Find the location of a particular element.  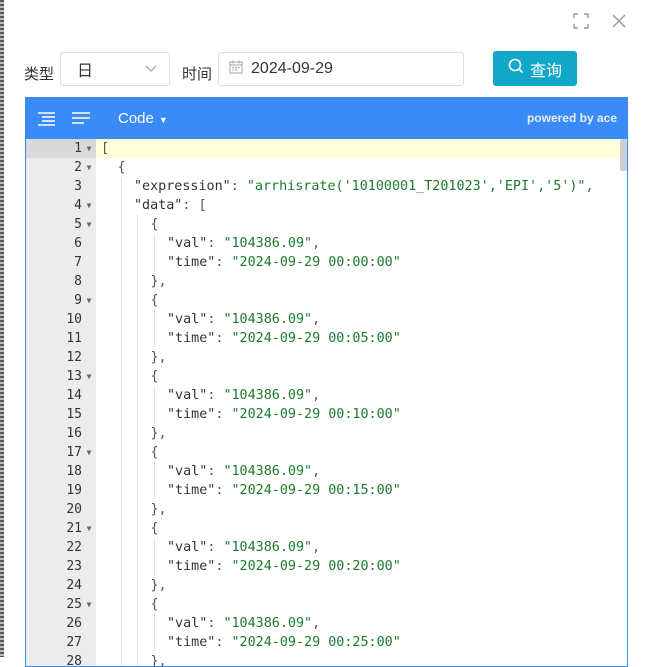

fullscreen-icon is located at coordinates (581, 21).